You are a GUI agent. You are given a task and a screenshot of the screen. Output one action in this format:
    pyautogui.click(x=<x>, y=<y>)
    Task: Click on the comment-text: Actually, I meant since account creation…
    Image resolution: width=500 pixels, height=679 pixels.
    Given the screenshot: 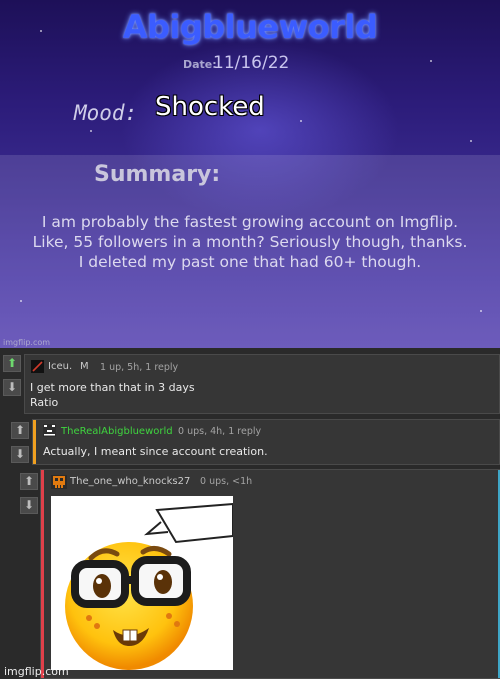 What is the action you would take?
    pyautogui.click(x=155, y=451)
    